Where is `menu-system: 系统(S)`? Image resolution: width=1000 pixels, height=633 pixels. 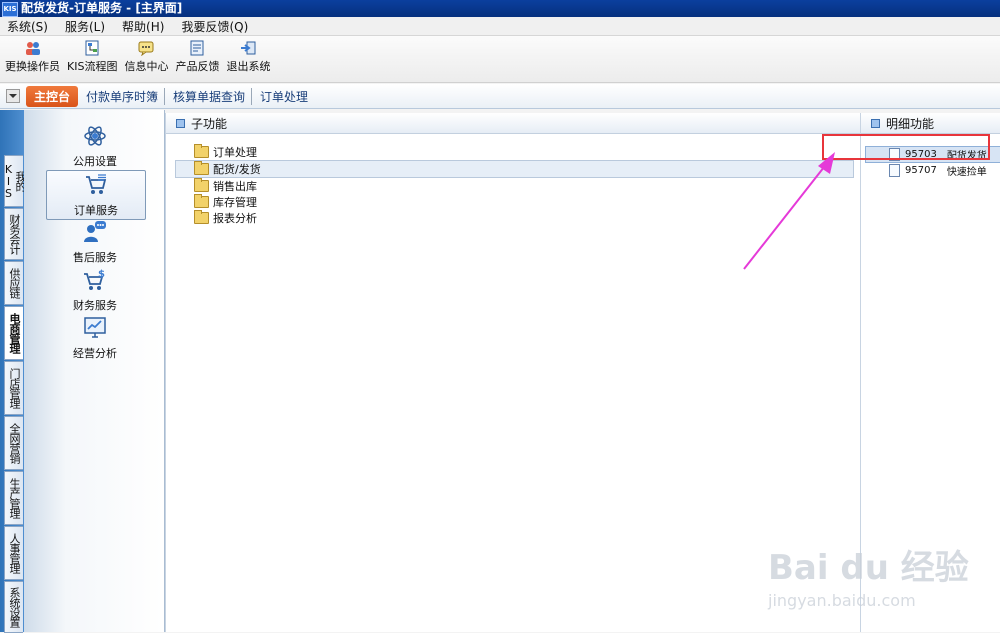 menu-system: 系统(S) is located at coordinates (27, 26).